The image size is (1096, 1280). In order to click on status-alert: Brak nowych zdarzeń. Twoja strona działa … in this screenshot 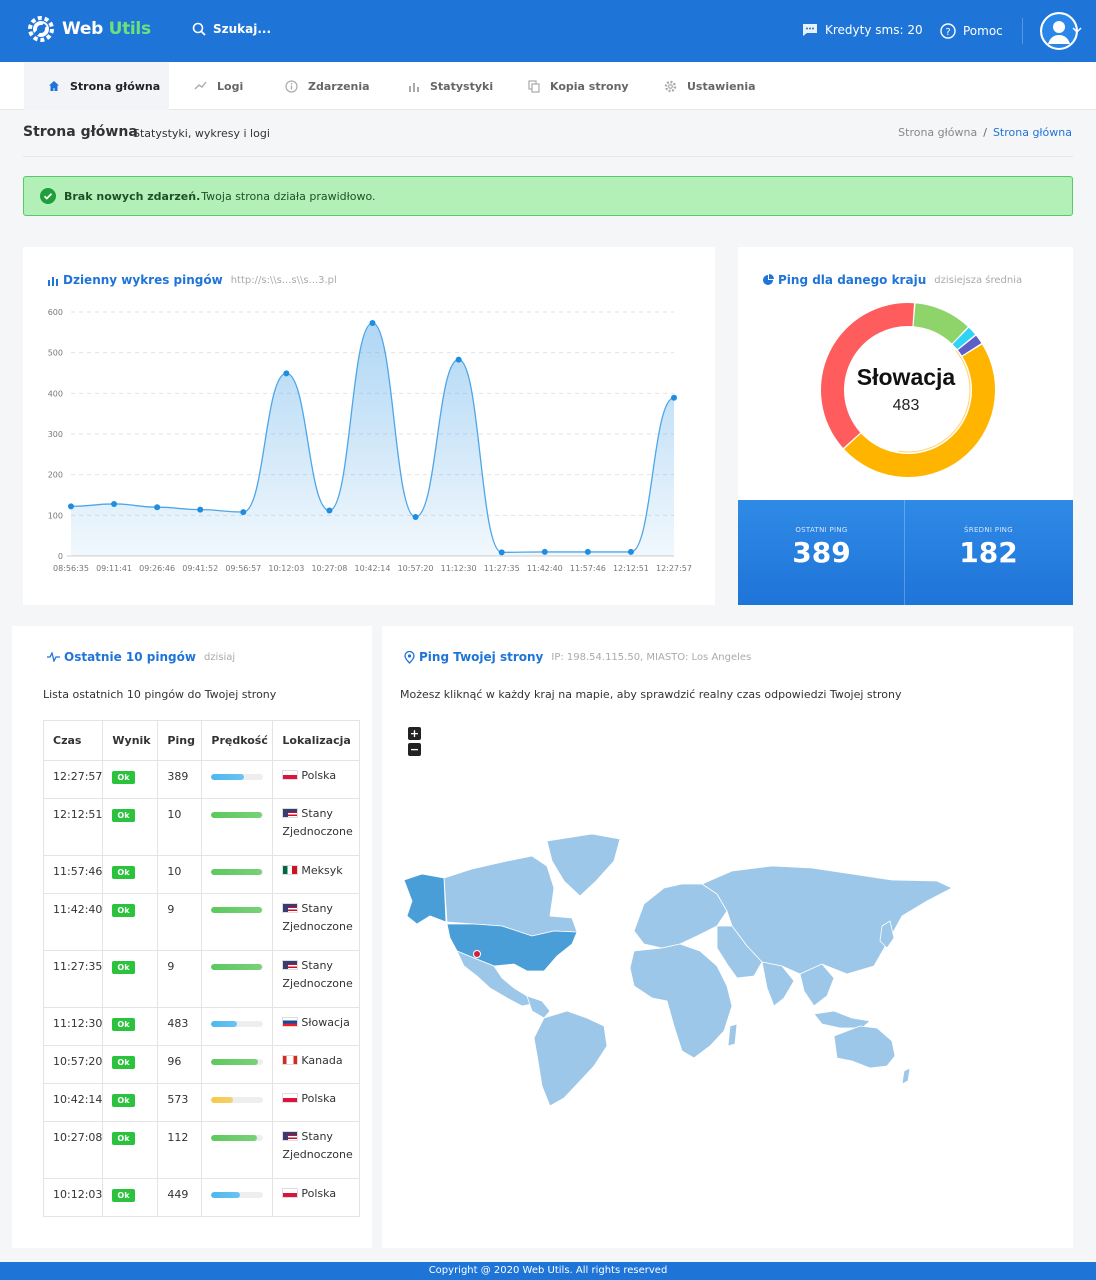, I will do `click(548, 196)`.